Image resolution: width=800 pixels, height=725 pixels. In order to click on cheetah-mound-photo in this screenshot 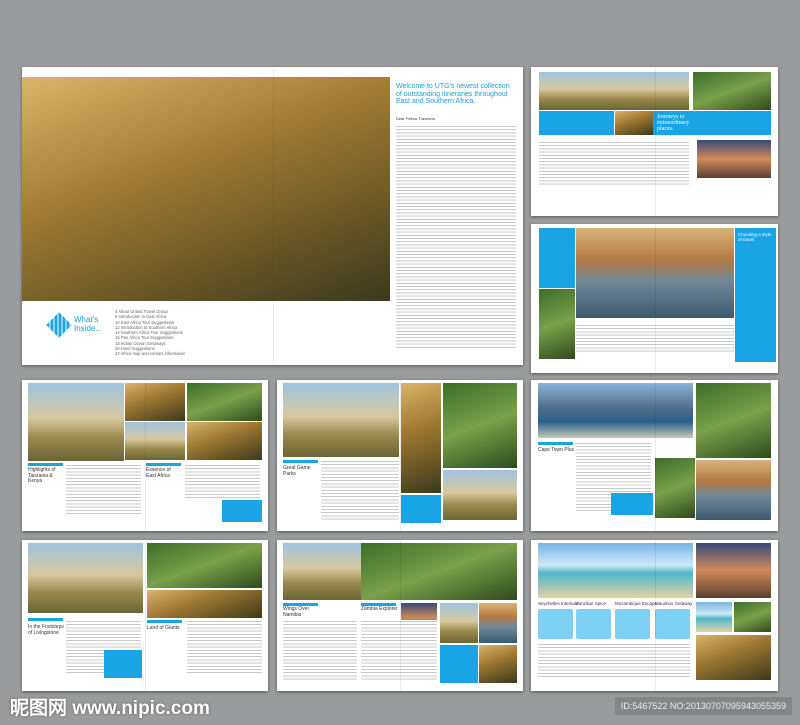, I will do `click(341, 420)`.